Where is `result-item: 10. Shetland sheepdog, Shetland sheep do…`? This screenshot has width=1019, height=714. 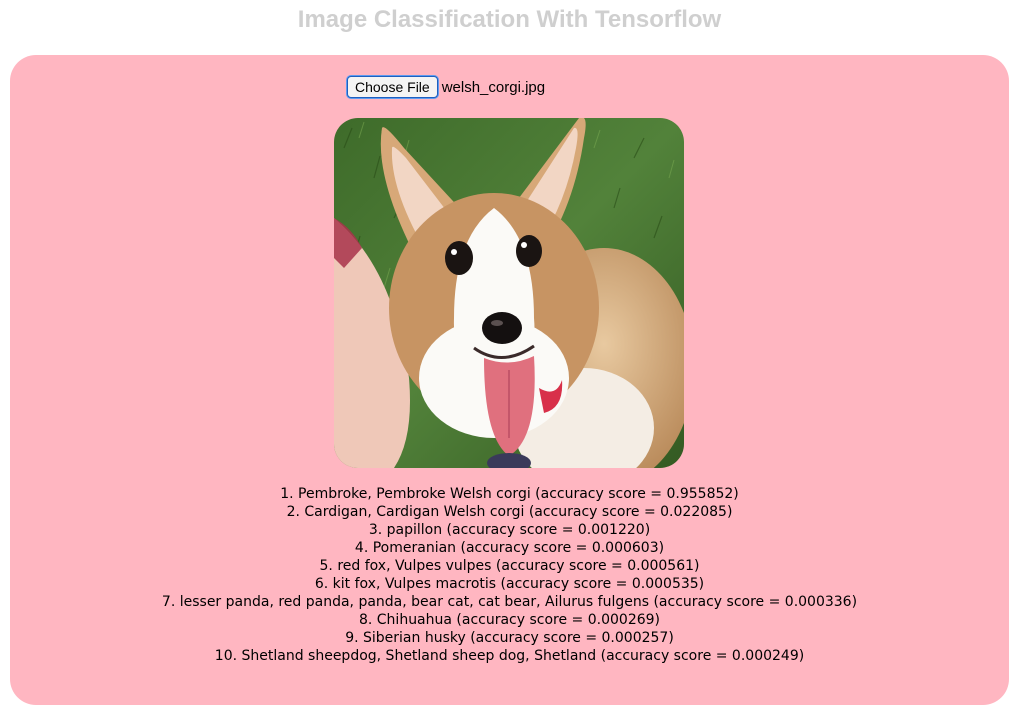 result-item: 10. Shetland sheepdog, Shetland sheep do… is located at coordinates (509, 656).